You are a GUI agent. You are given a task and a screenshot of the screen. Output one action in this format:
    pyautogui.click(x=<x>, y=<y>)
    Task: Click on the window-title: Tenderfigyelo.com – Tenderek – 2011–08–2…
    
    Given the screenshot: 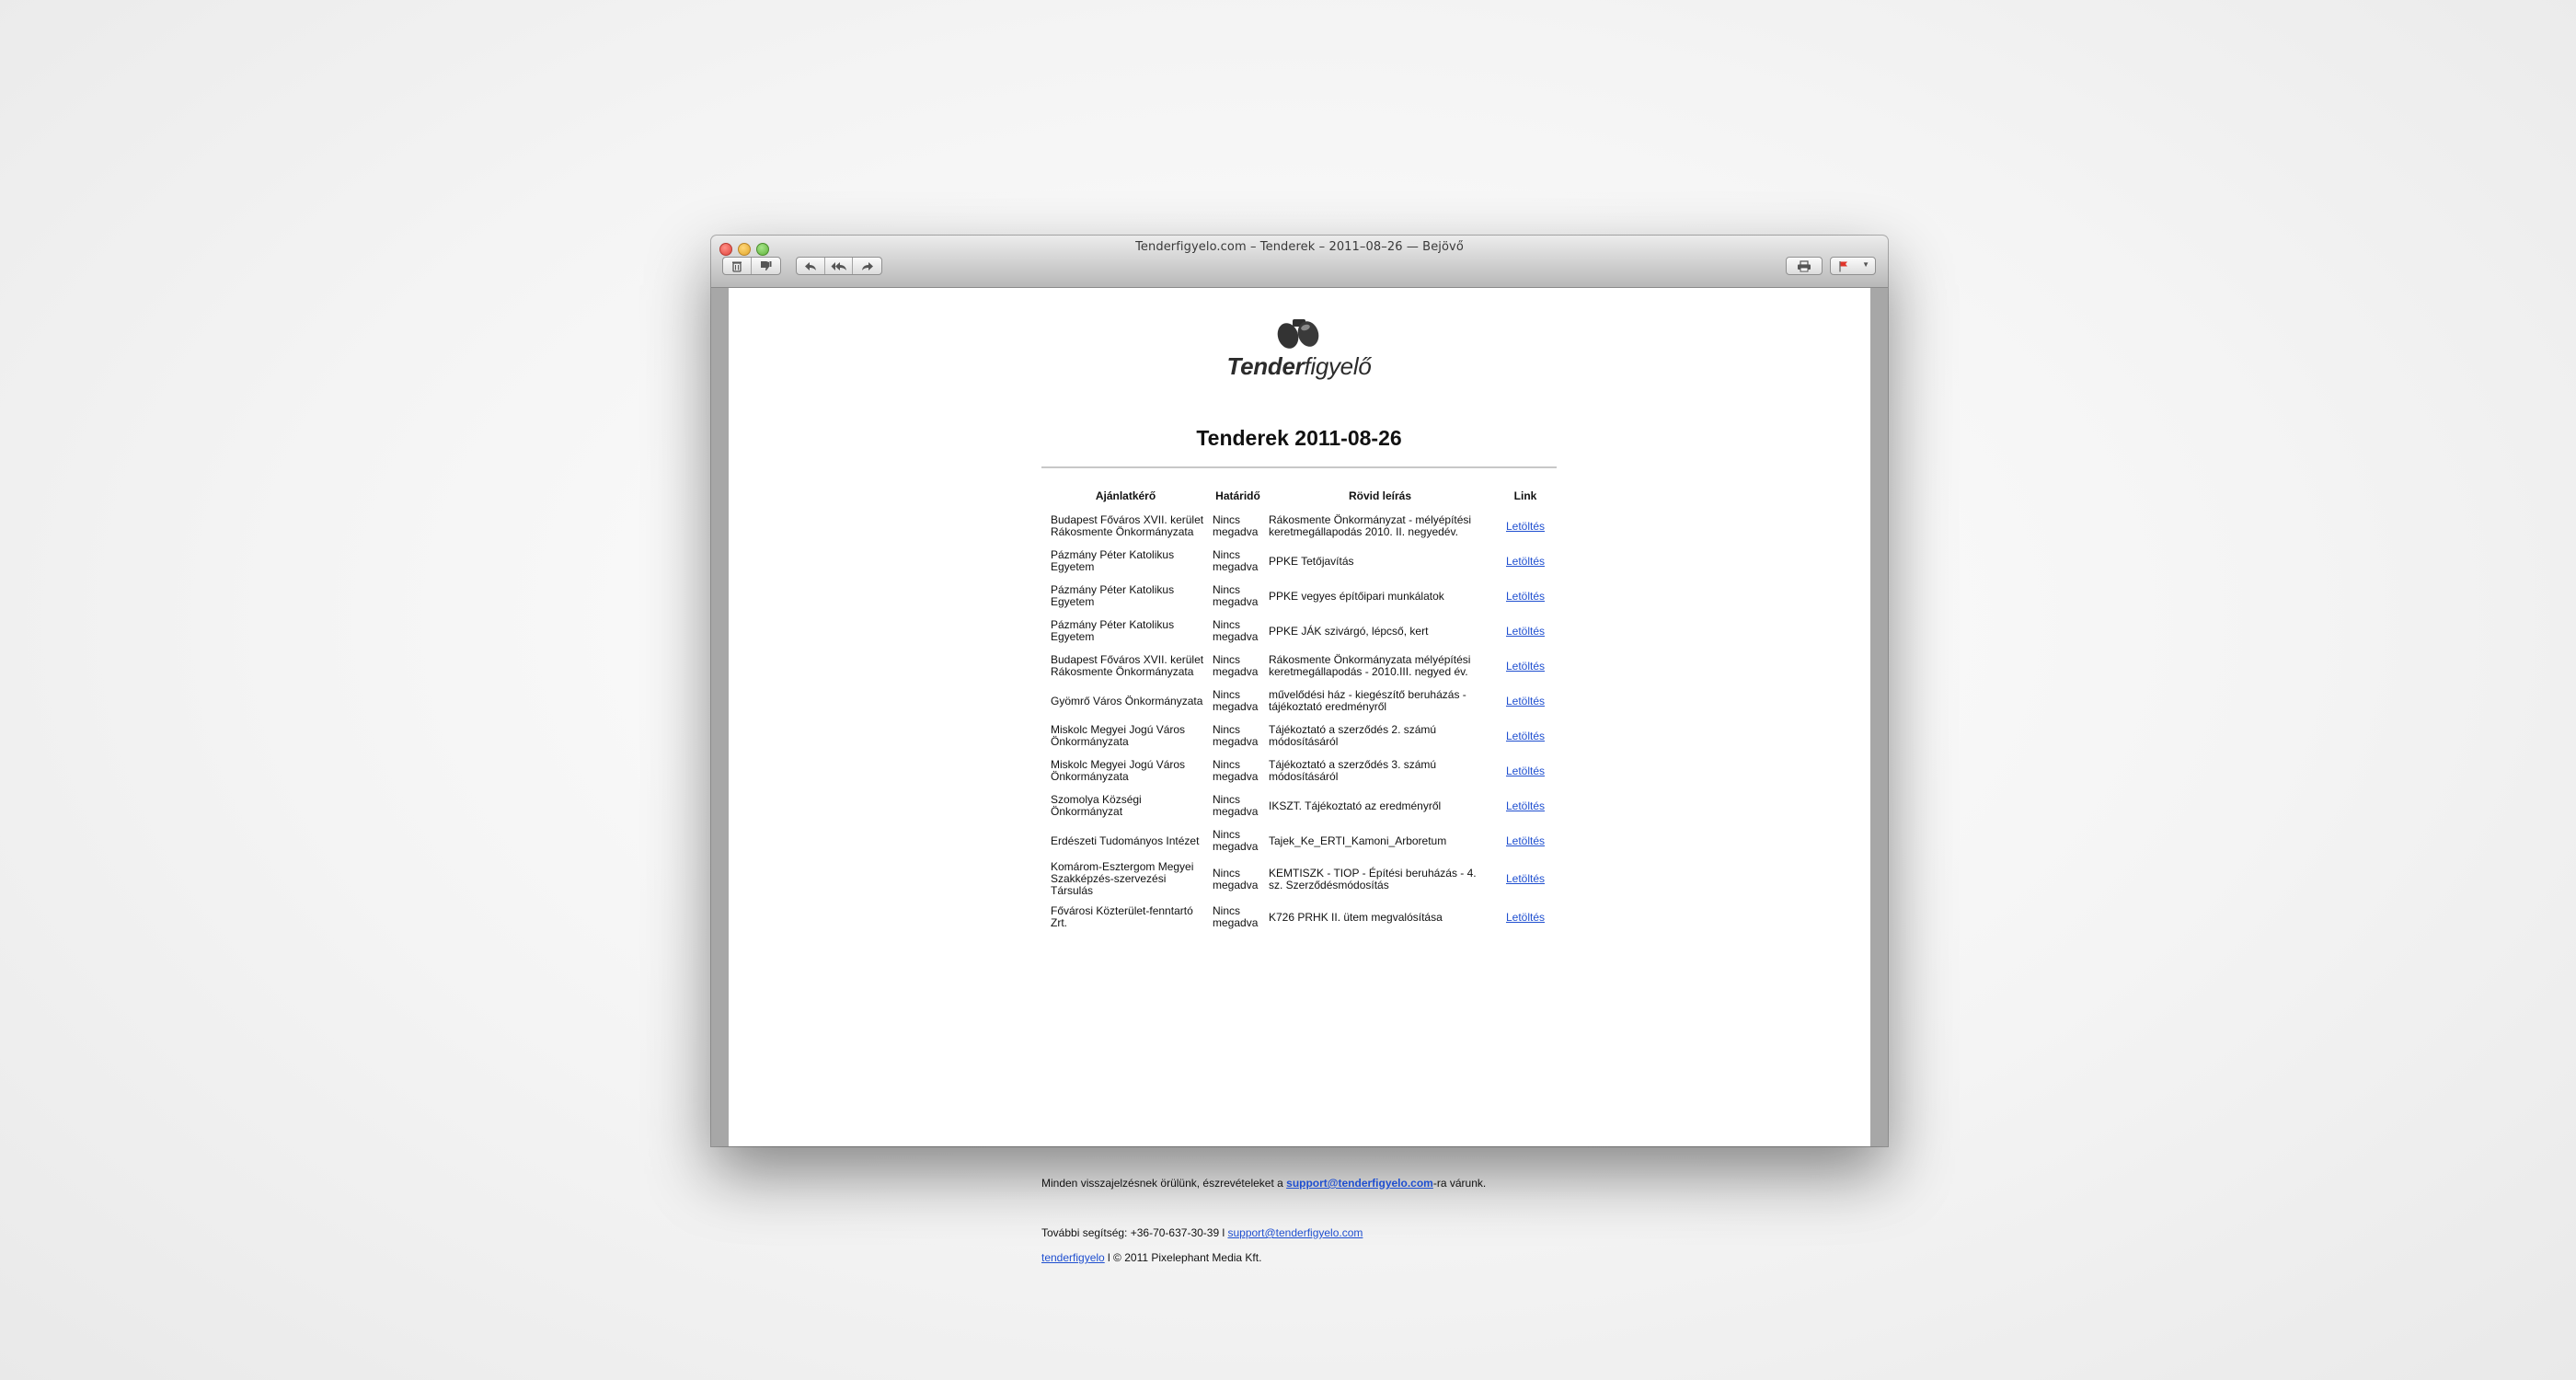 What is the action you would take?
    pyautogui.click(x=1299, y=247)
    